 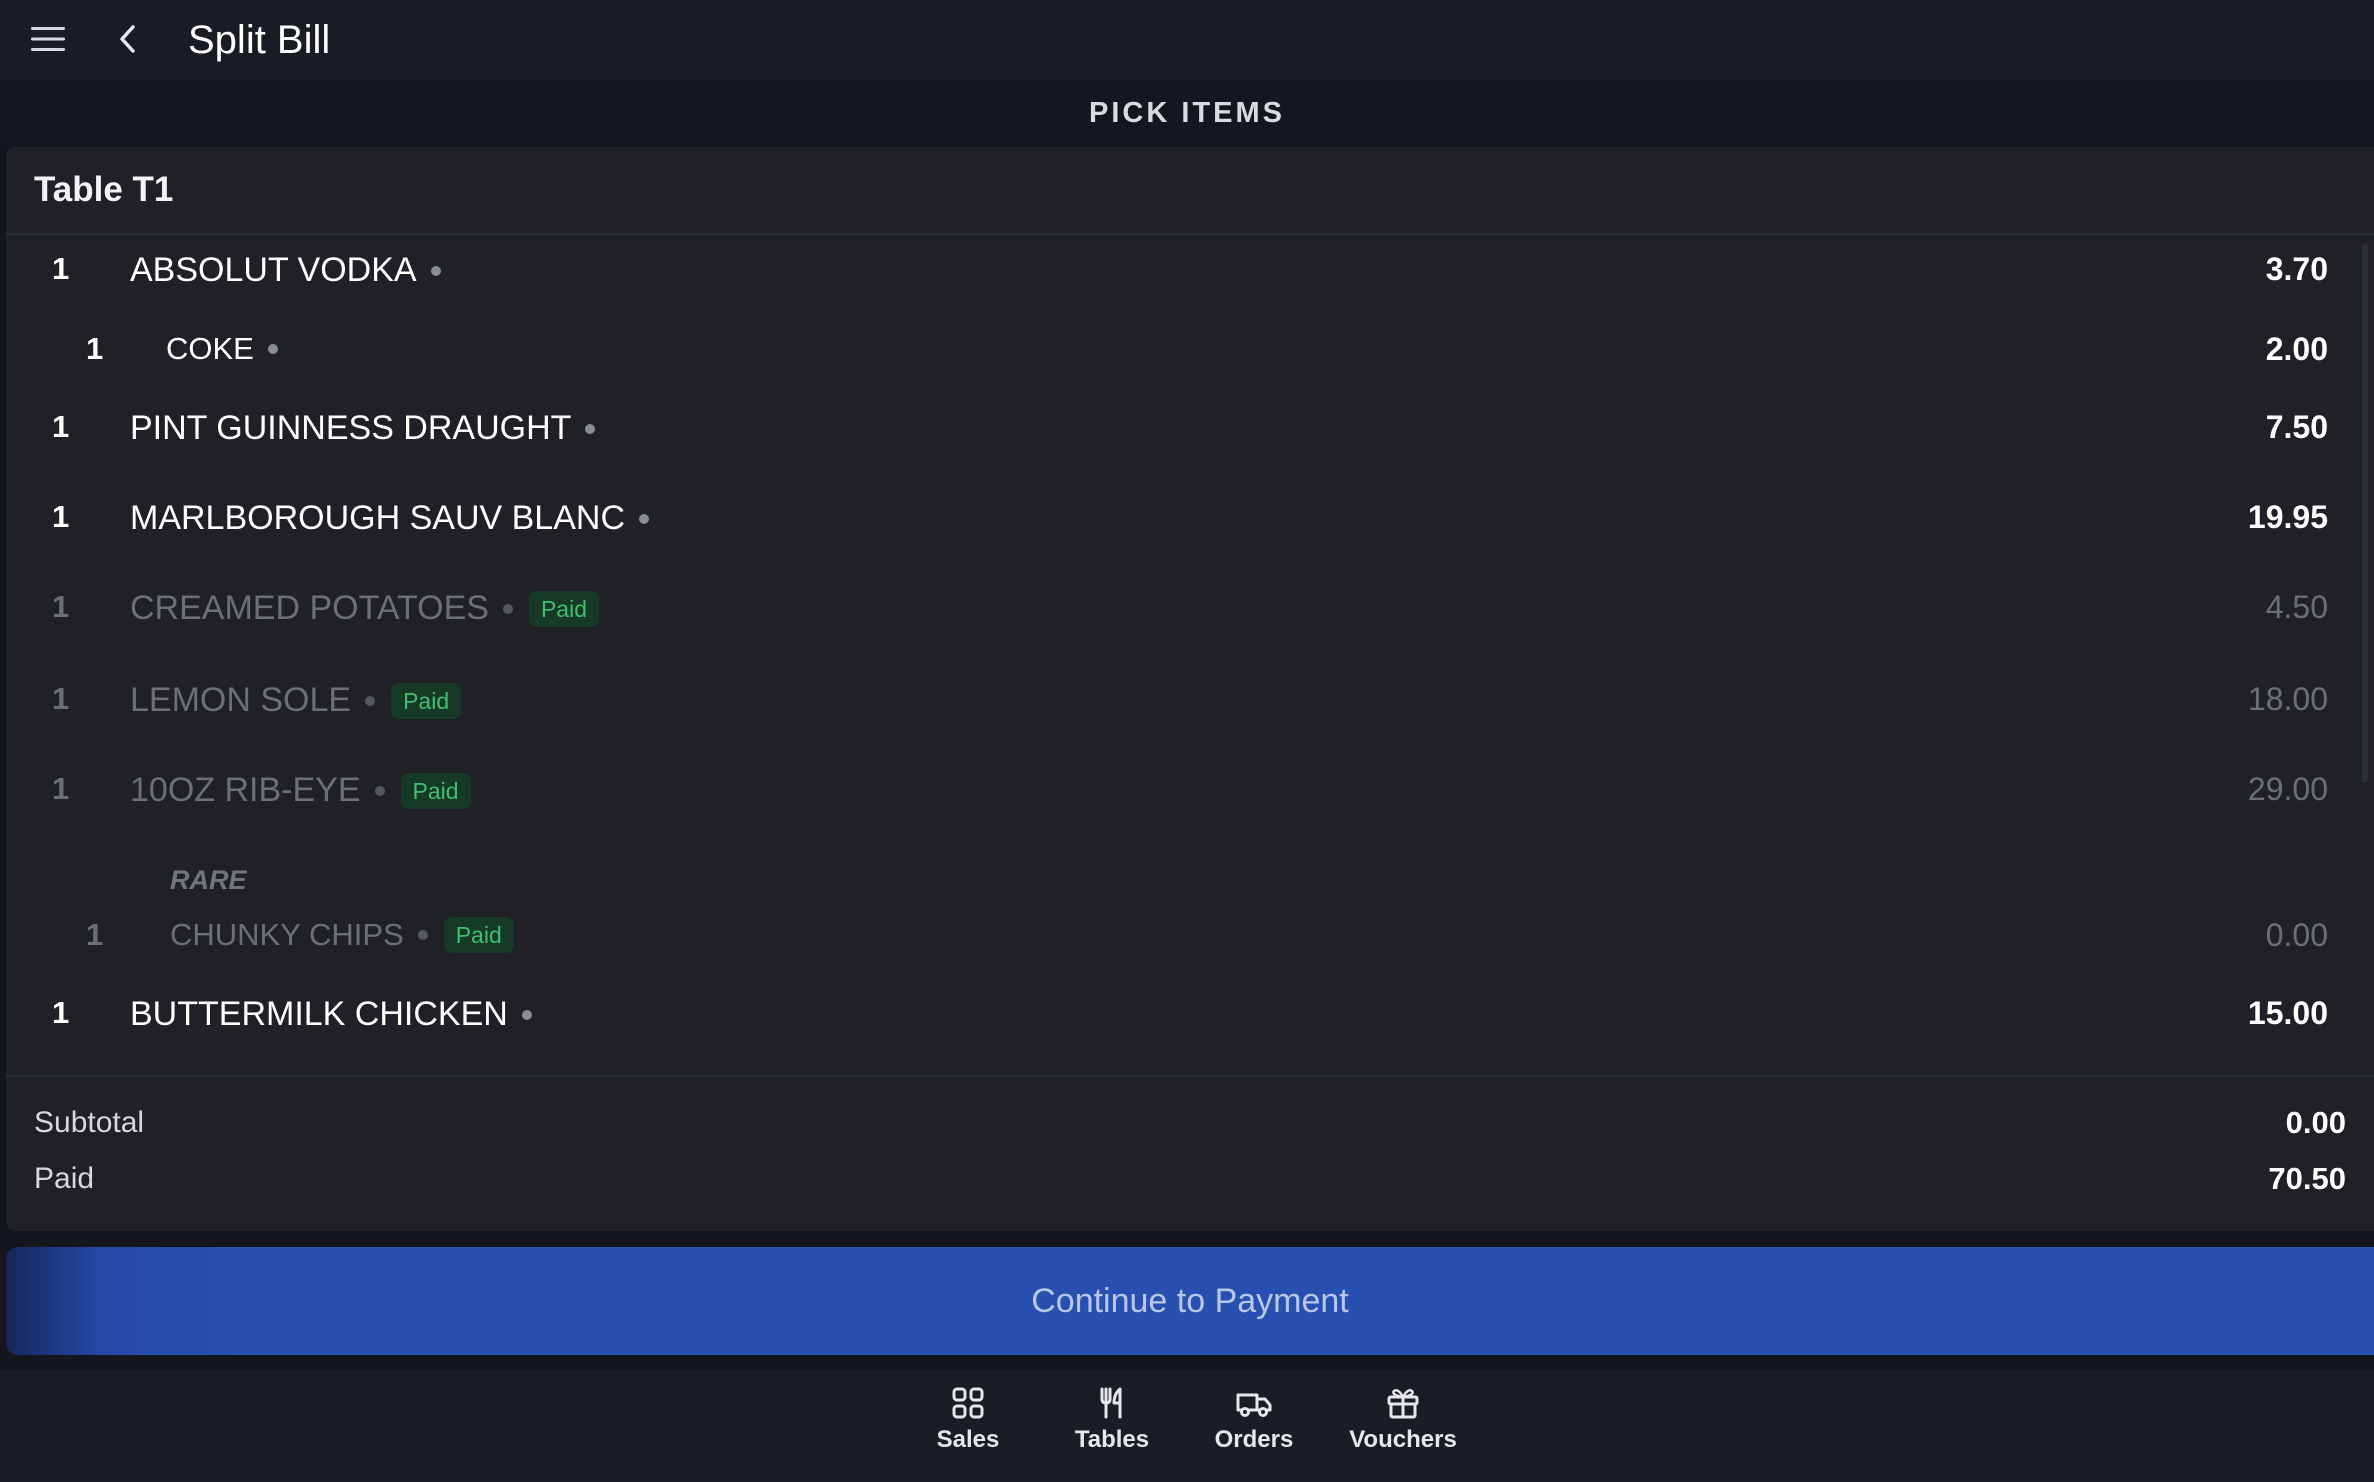 What do you see at coordinates (210, 348) in the screenshot?
I see `item-name-text: COKE` at bounding box center [210, 348].